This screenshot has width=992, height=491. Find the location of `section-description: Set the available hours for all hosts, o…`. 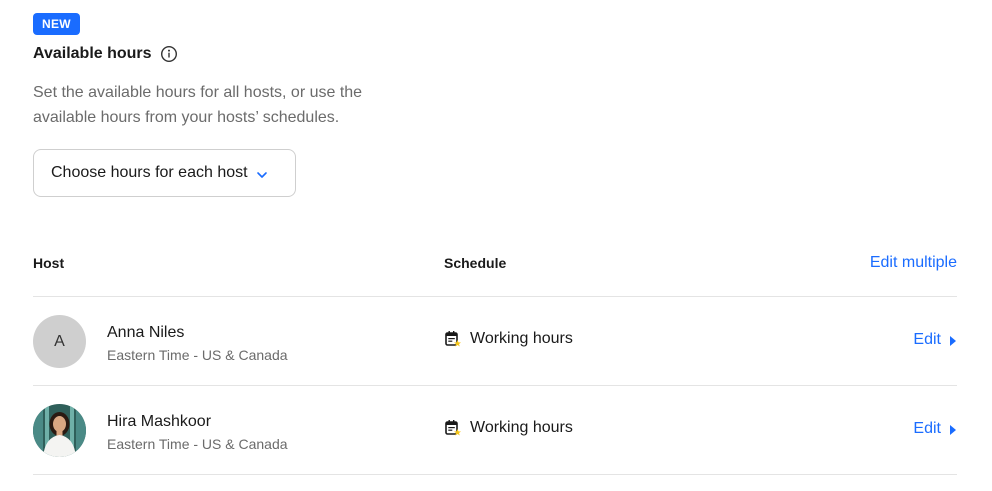

section-description: Set the available hours for all hosts, o… is located at coordinates (198, 105).